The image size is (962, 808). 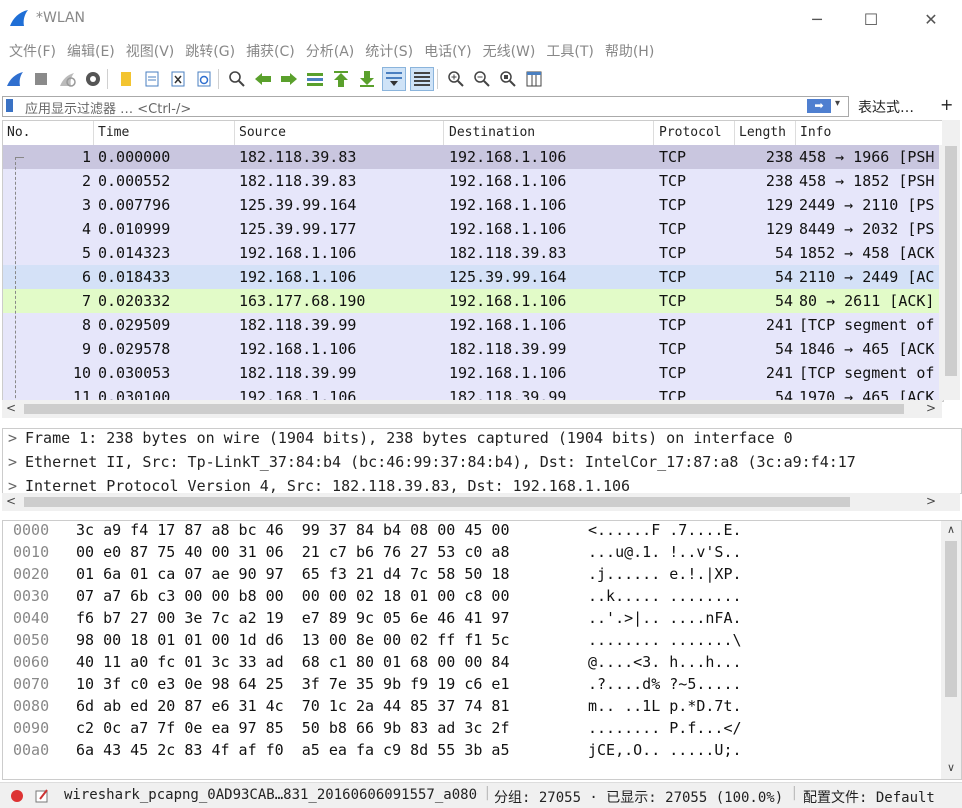 What do you see at coordinates (389, 51) in the screenshot?
I see `menu-statistics: 统计(S)` at bounding box center [389, 51].